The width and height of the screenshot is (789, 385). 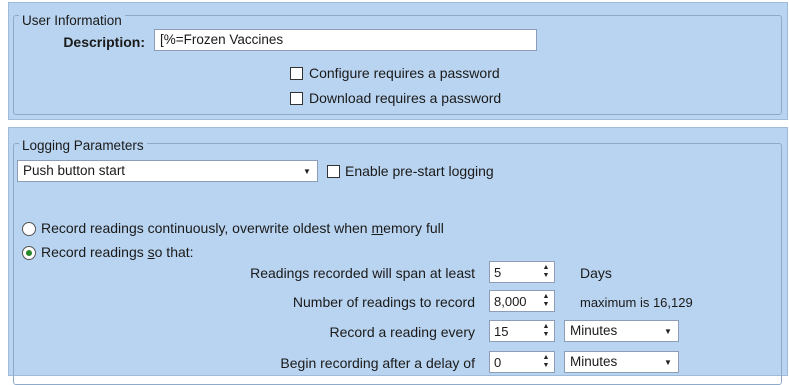 What do you see at coordinates (402, 332) in the screenshot?
I see `record-interval-label: Record a reading every` at bounding box center [402, 332].